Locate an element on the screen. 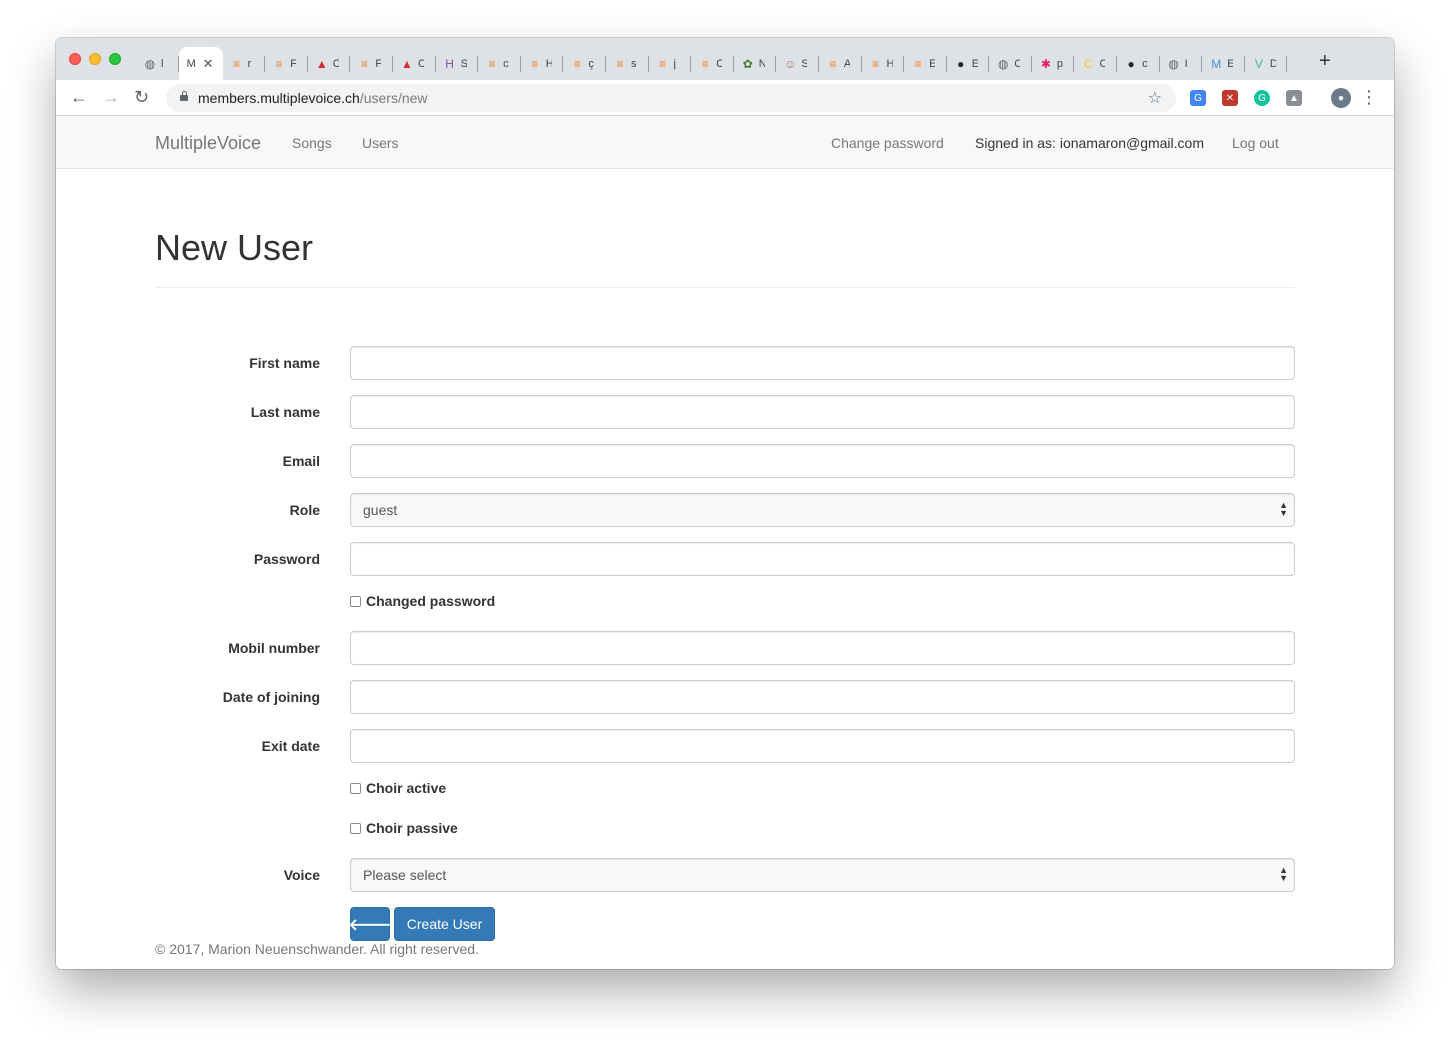 This screenshot has width=1450, height=1044. close-tab-icon: ✕ is located at coordinates (208, 64).